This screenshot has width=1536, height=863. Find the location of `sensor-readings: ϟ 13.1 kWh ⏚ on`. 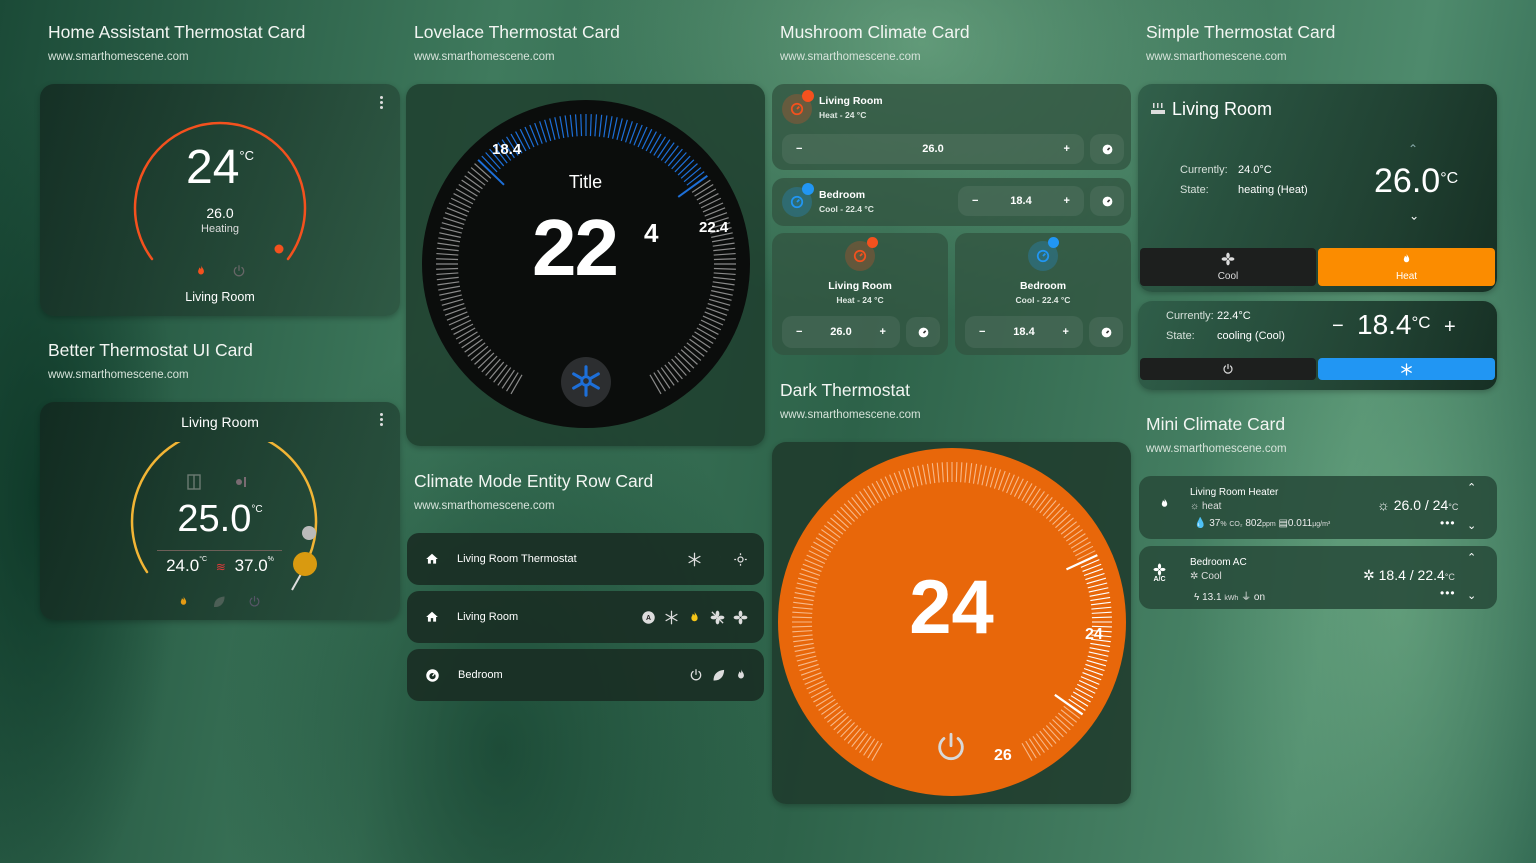

sensor-readings: ϟ 13.1 kWh ⏚ on is located at coordinates (1229, 595).